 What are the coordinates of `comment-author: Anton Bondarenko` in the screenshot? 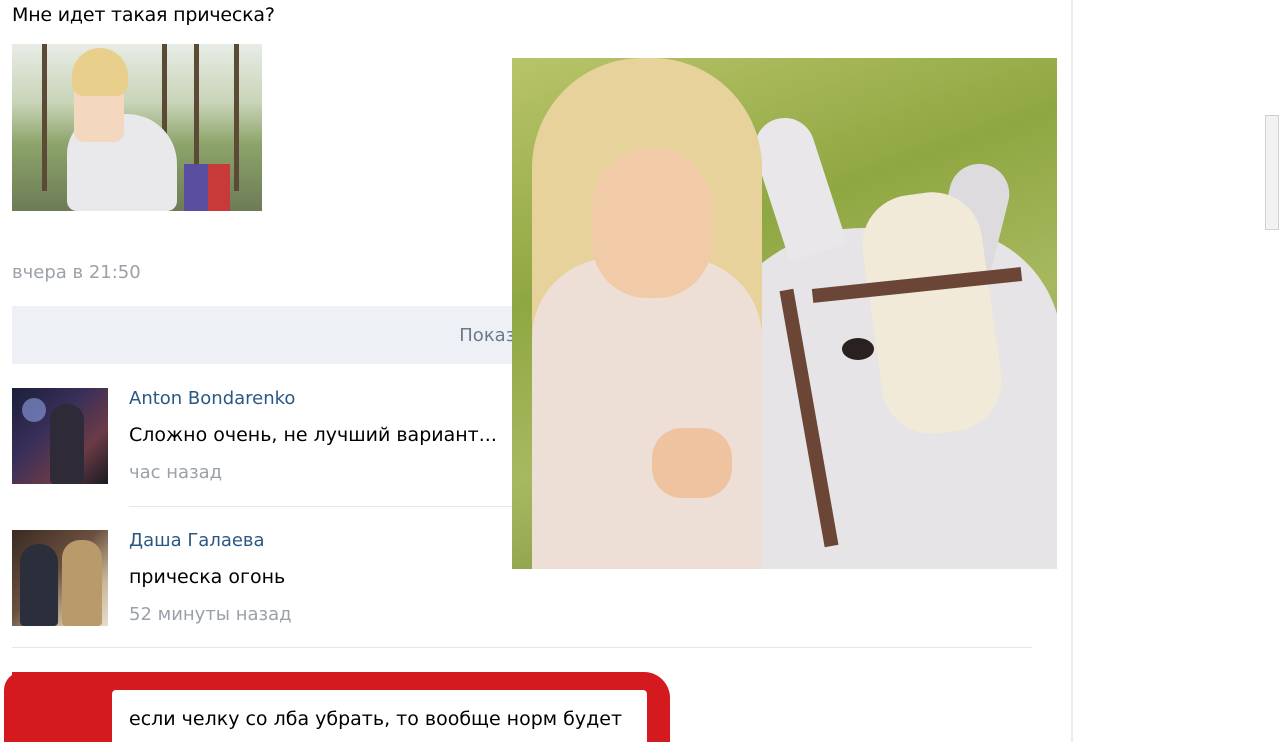 It's located at (212, 398).